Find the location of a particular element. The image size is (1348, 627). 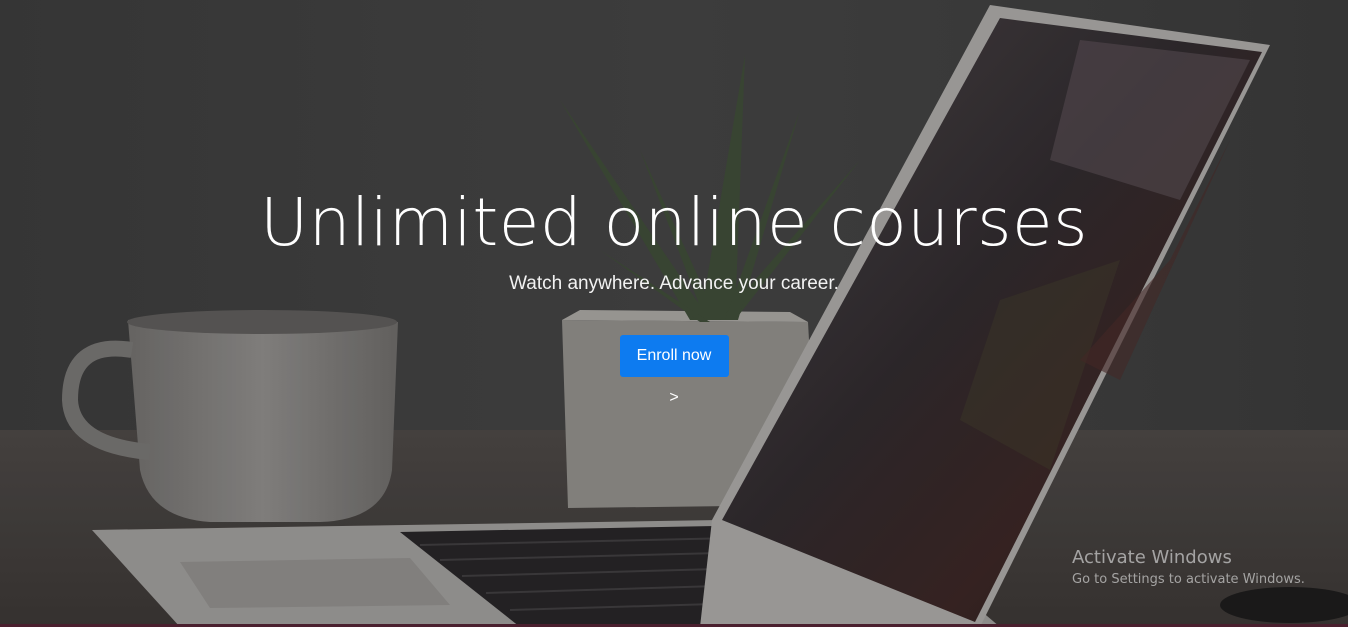

hero-subtitle: Watch anywhere. Advance your career. is located at coordinates (674, 283).